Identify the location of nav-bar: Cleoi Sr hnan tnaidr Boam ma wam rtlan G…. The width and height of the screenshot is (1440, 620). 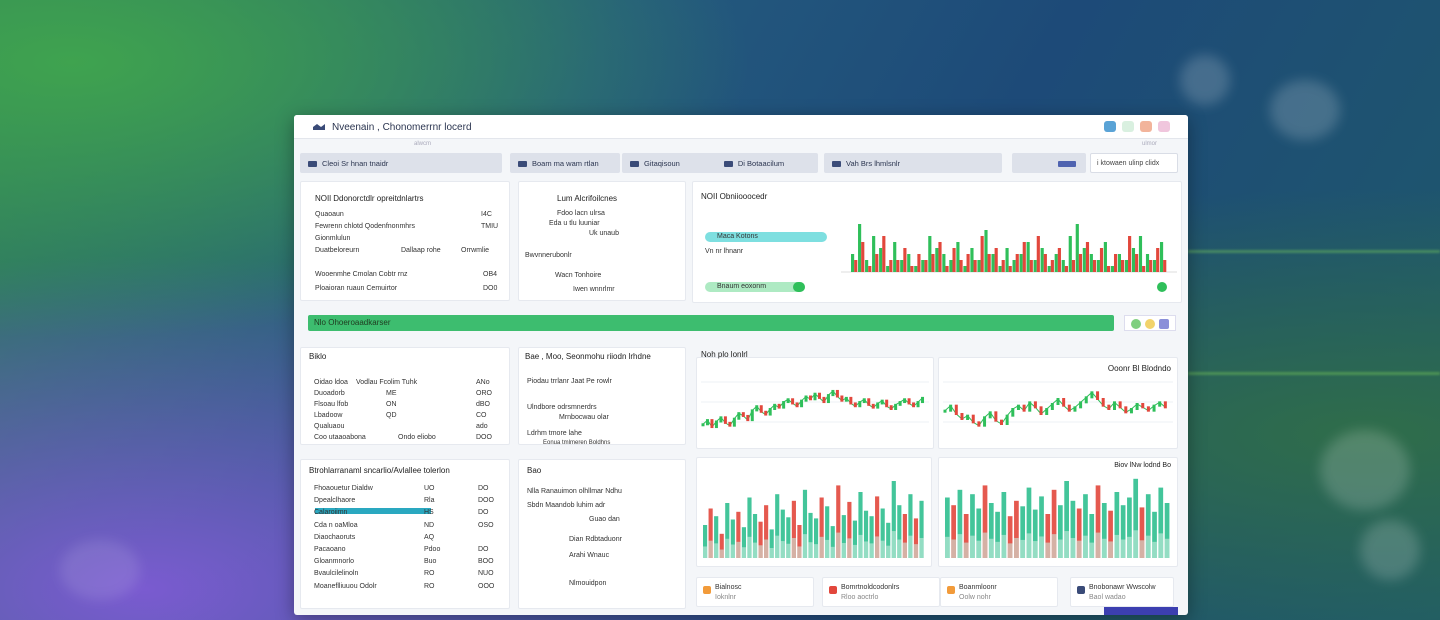
(740, 163).